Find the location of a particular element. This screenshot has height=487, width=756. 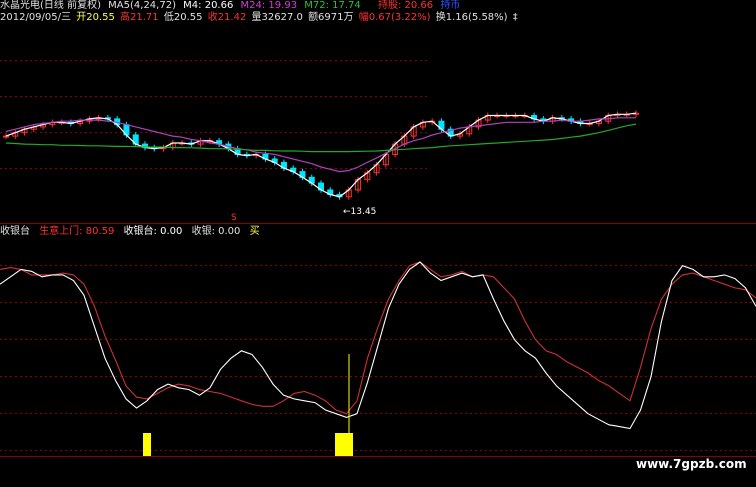

hold-value: 持股: 20.66 is located at coordinates (405, 5).